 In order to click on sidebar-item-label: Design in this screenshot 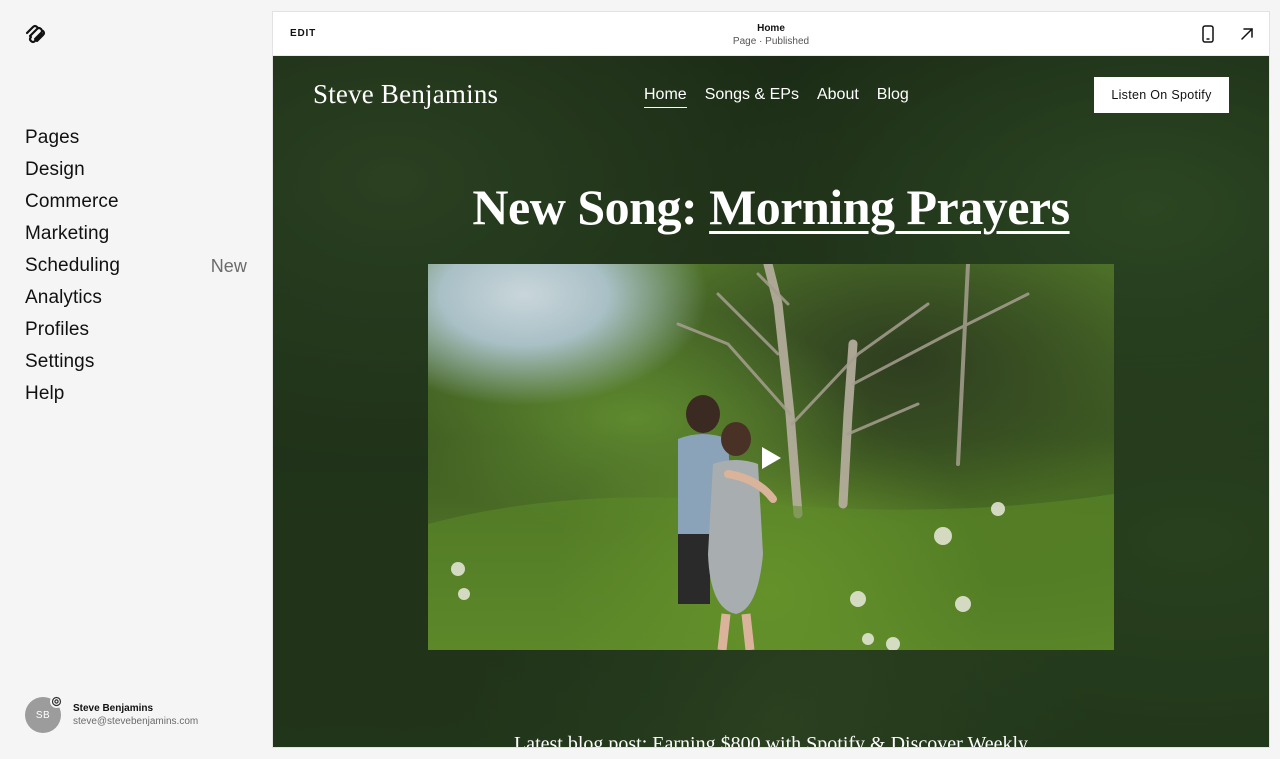, I will do `click(55, 169)`.